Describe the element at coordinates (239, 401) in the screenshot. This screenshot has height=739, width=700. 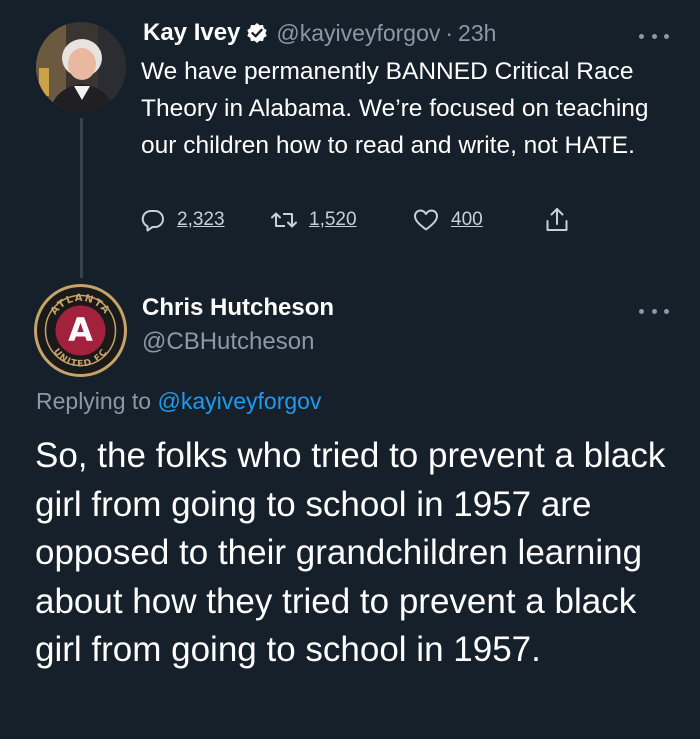
I see `replying-to-mention-link: @kayiveyforgov` at that location.